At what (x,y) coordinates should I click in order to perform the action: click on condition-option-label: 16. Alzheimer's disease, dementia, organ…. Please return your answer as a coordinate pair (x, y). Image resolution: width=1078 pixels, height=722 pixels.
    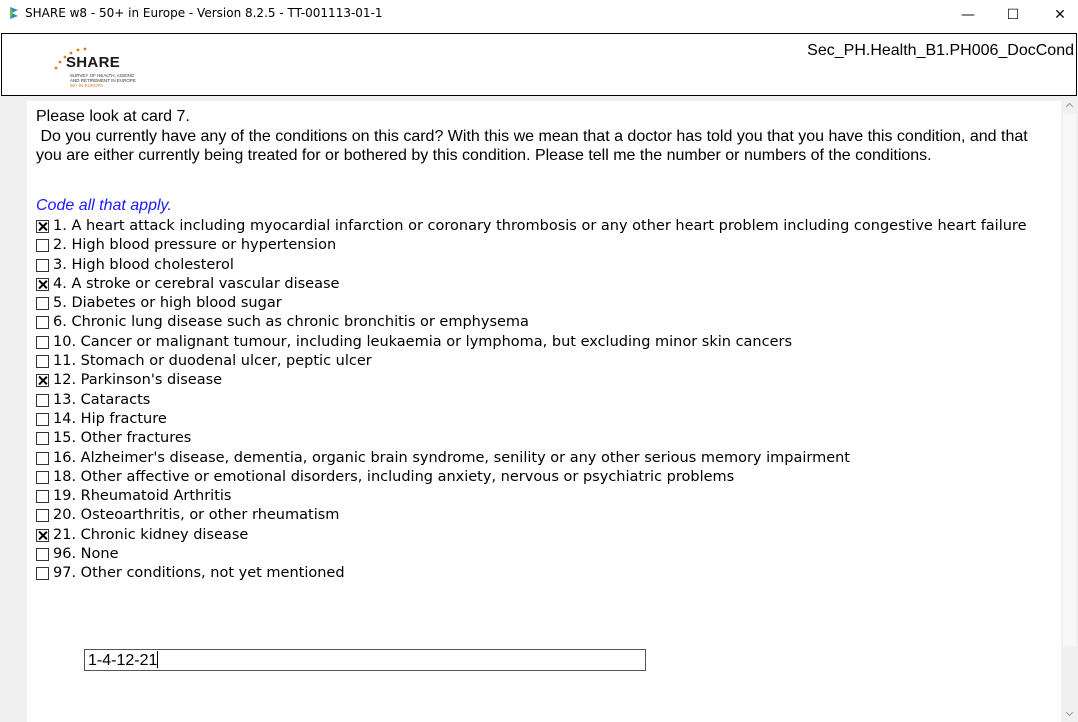
    Looking at the image, I should click on (451, 457).